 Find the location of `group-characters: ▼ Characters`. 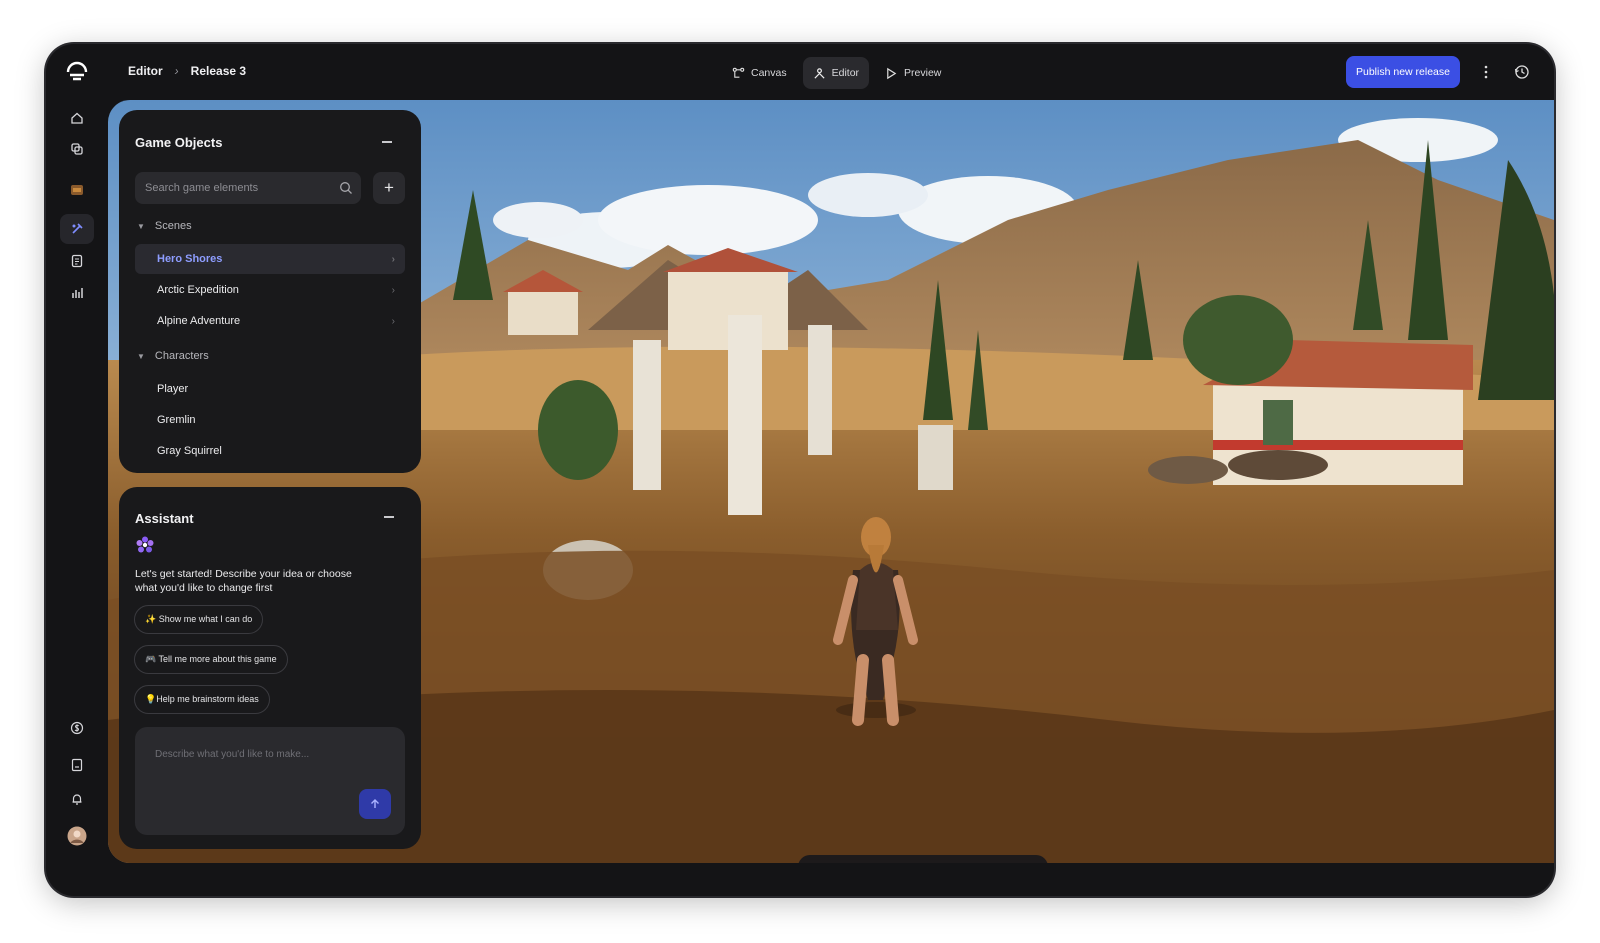

group-characters: ▼ Characters is located at coordinates (173, 356).